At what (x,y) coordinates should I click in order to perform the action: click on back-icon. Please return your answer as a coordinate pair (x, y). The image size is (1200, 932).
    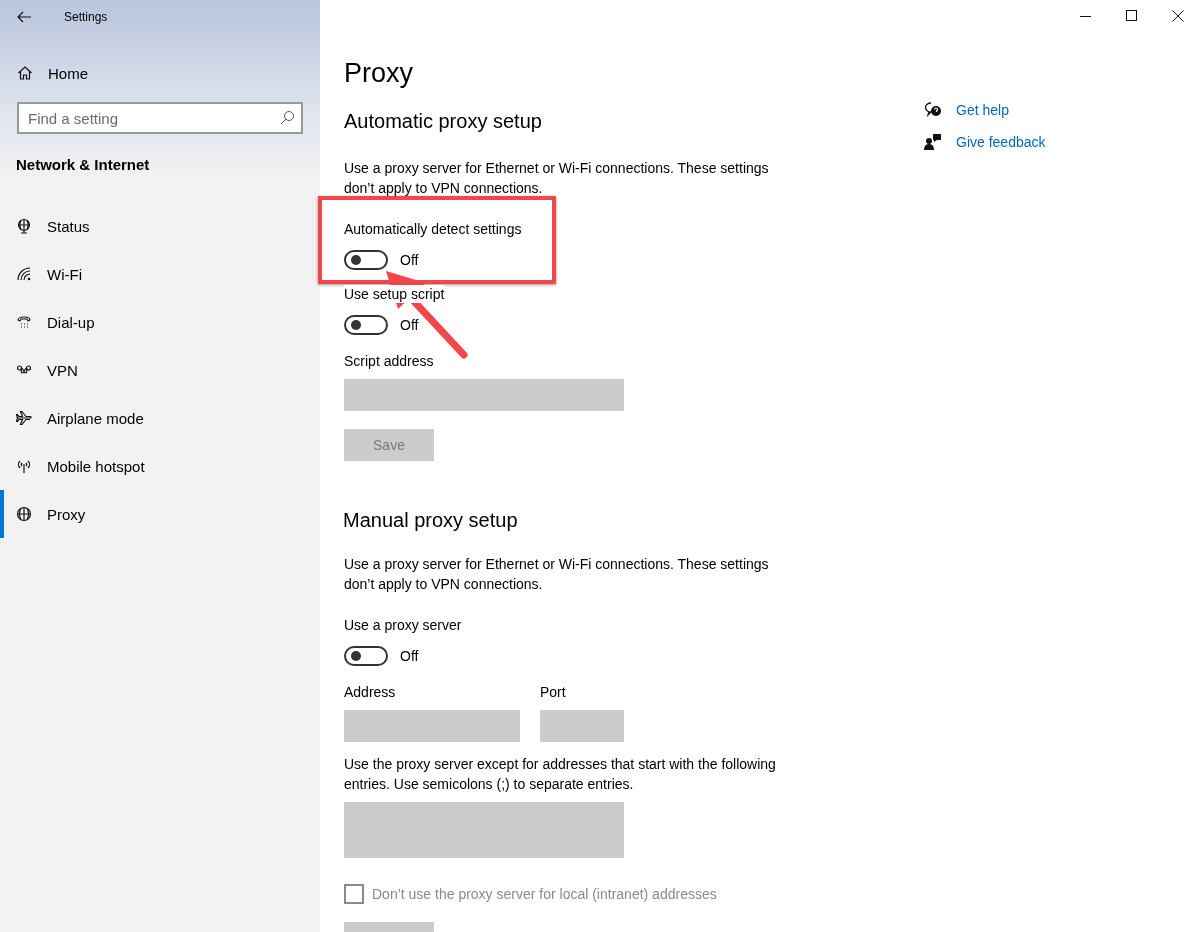
    Looking at the image, I should click on (24, 17).